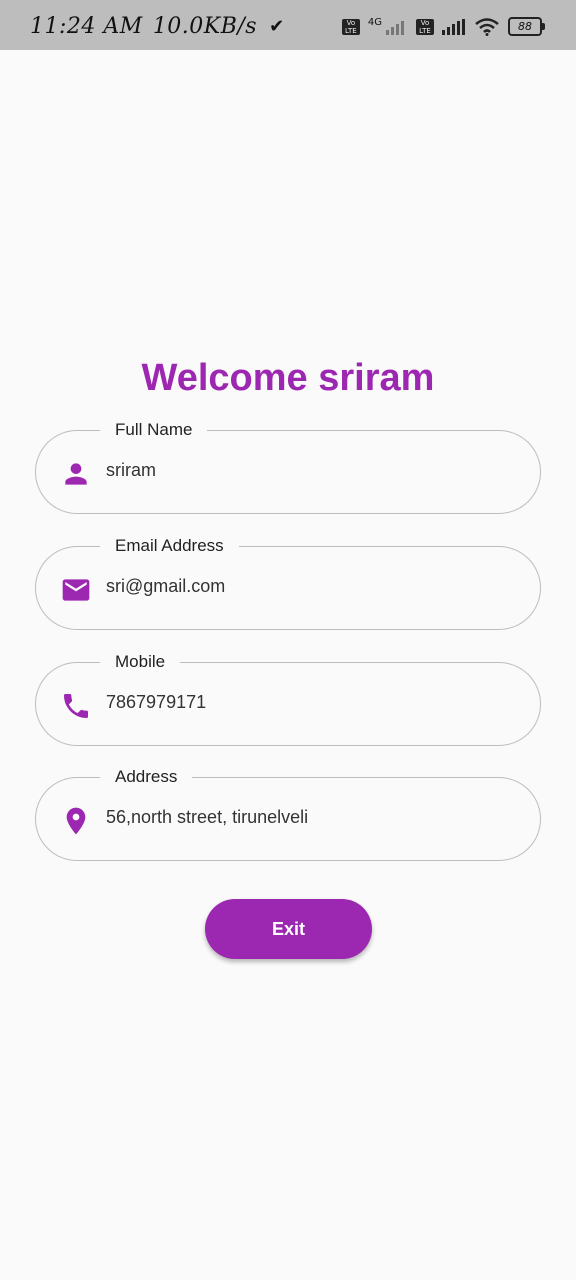 Image resolution: width=576 pixels, height=1280 pixels. I want to click on battery-level: 88, so click(525, 26).